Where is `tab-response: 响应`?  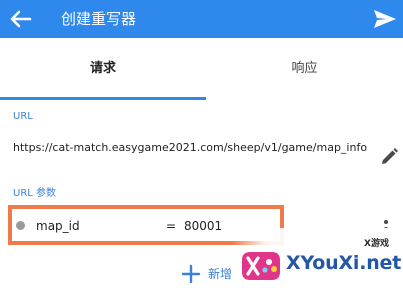 tab-response: 响应 is located at coordinates (304, 68).